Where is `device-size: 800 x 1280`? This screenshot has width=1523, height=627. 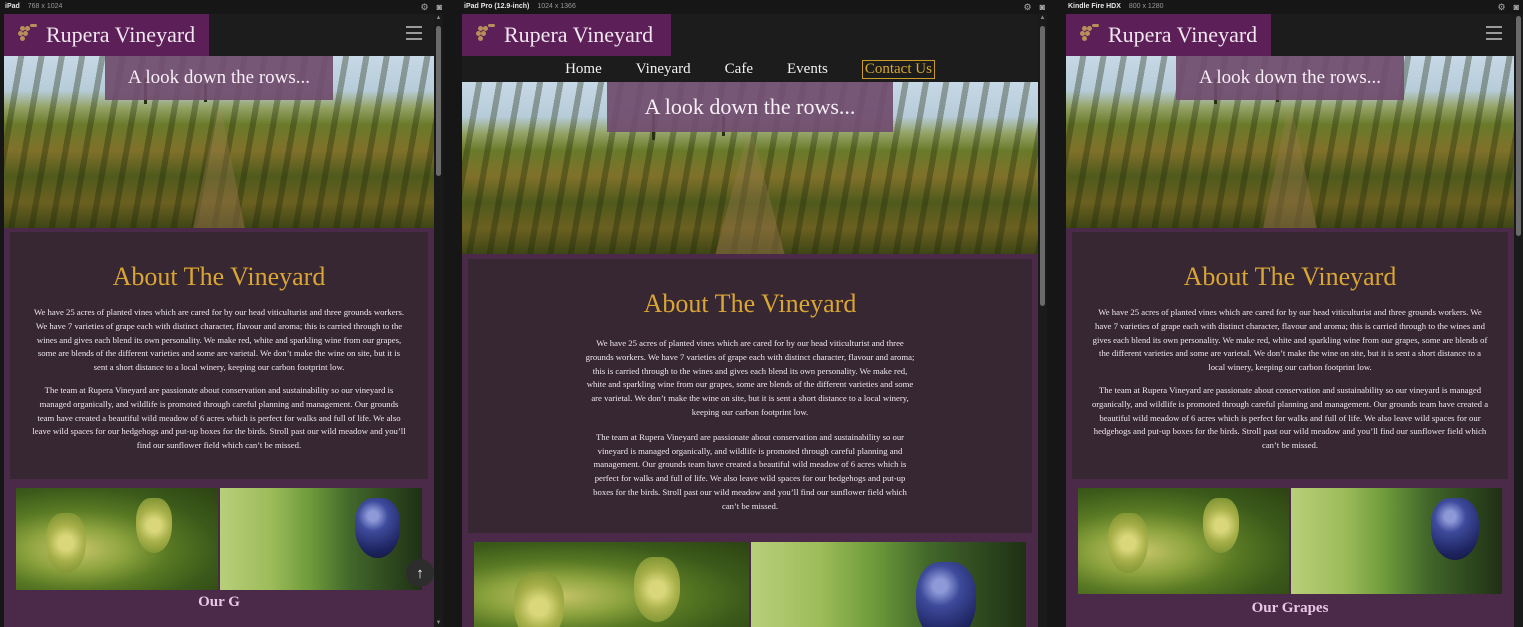 device-size: 800 x 1280 is located at coordinates (1146, 6).